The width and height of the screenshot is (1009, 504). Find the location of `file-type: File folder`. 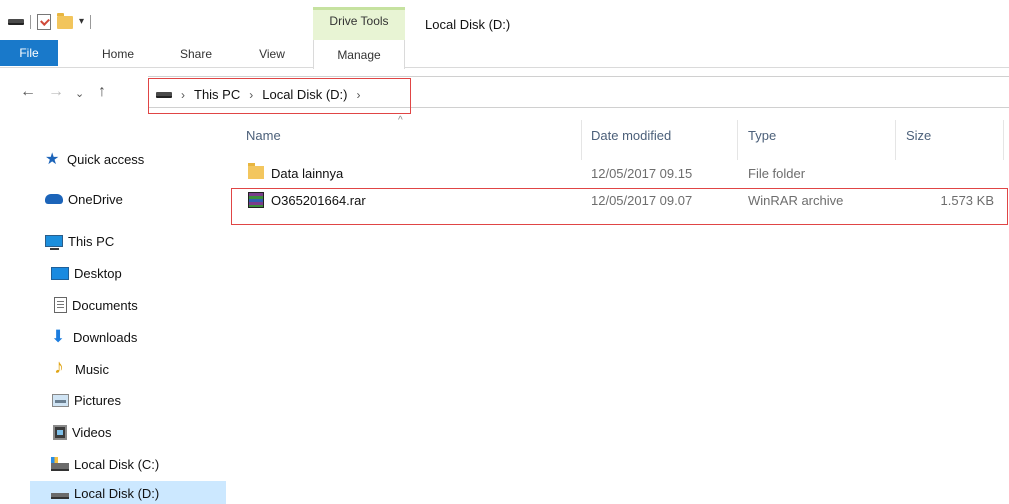

file-type: File folder is located at coordinates (777, 173).